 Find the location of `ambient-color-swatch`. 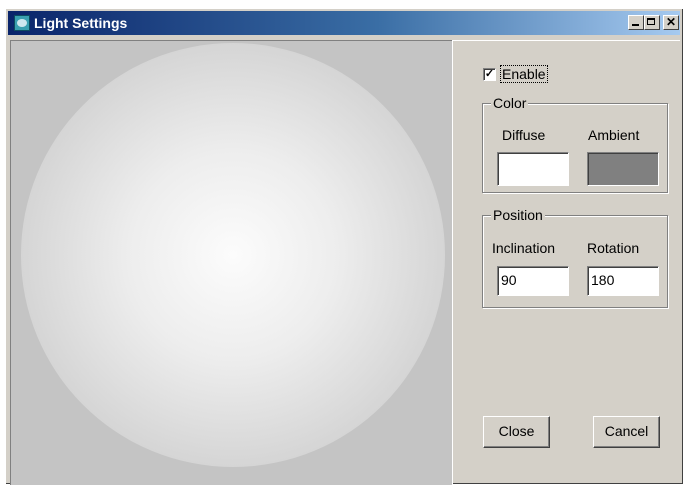

ambient-color-swatch is located at coordinates (623, 169).